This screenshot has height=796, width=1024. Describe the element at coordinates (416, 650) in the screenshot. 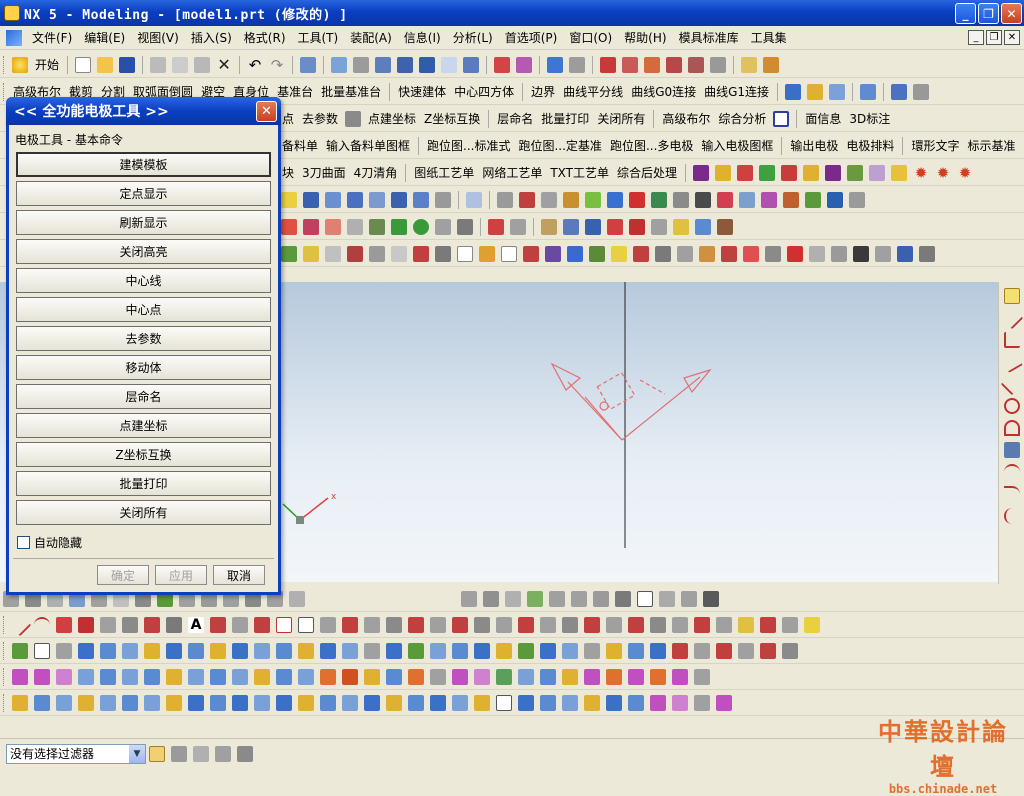

I see `bt3-19-icon` at that location.